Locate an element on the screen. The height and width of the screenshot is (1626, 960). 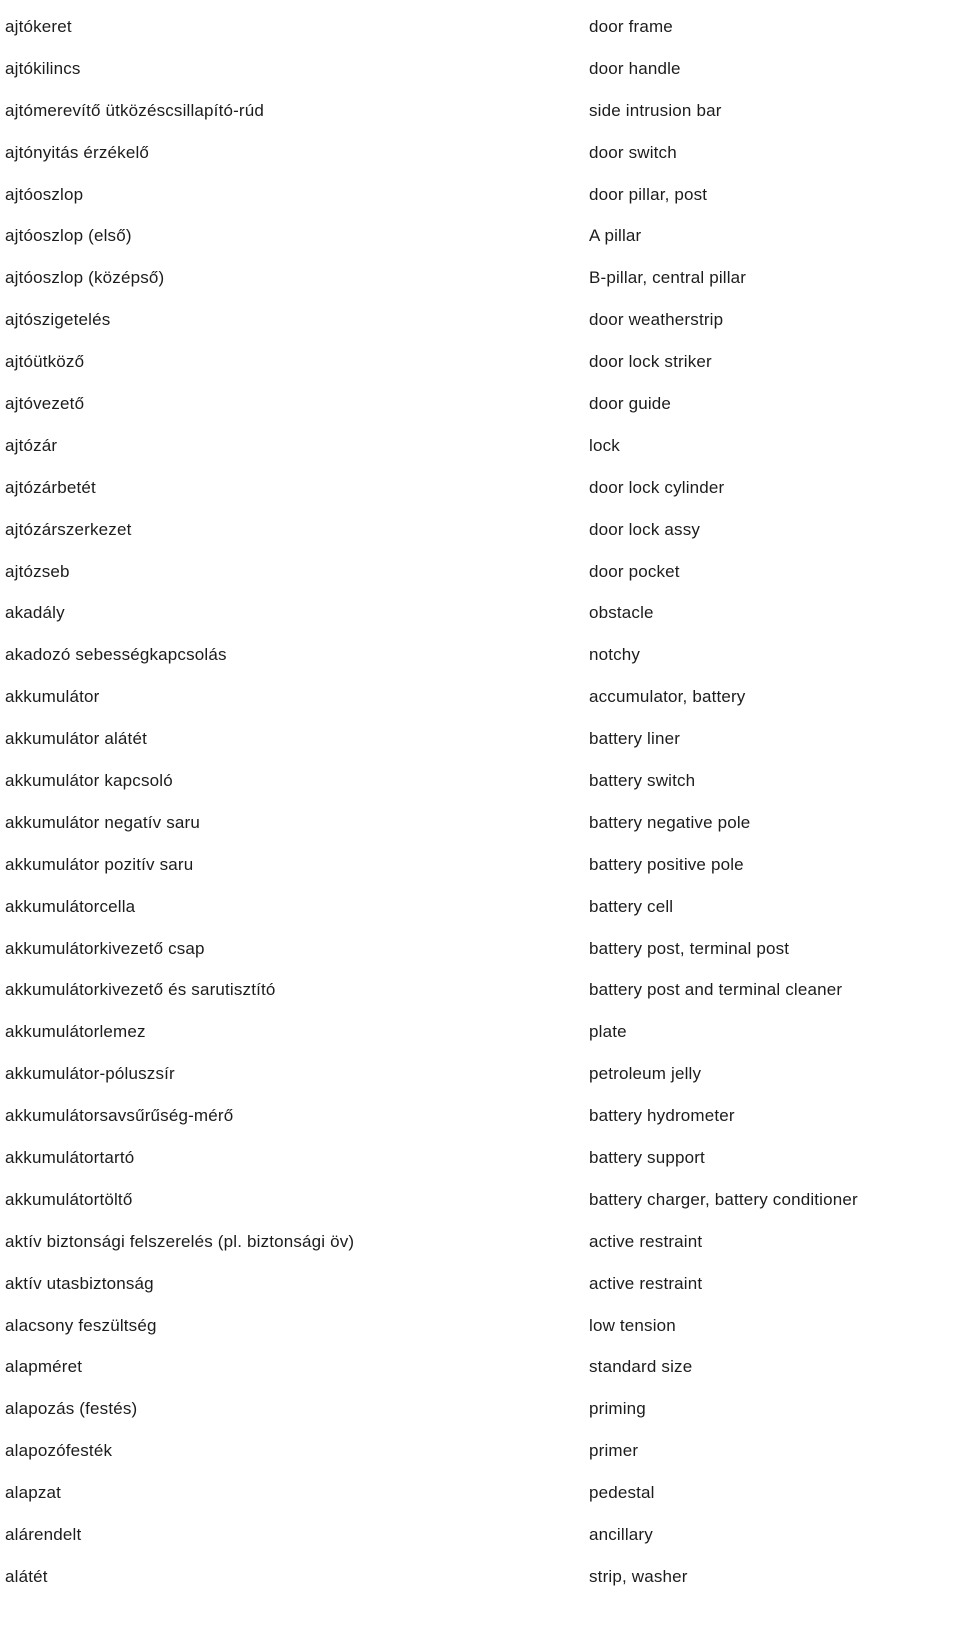
glossary-row: aktív utasbiztonság active restraint is located at coordinates (480, 1284).